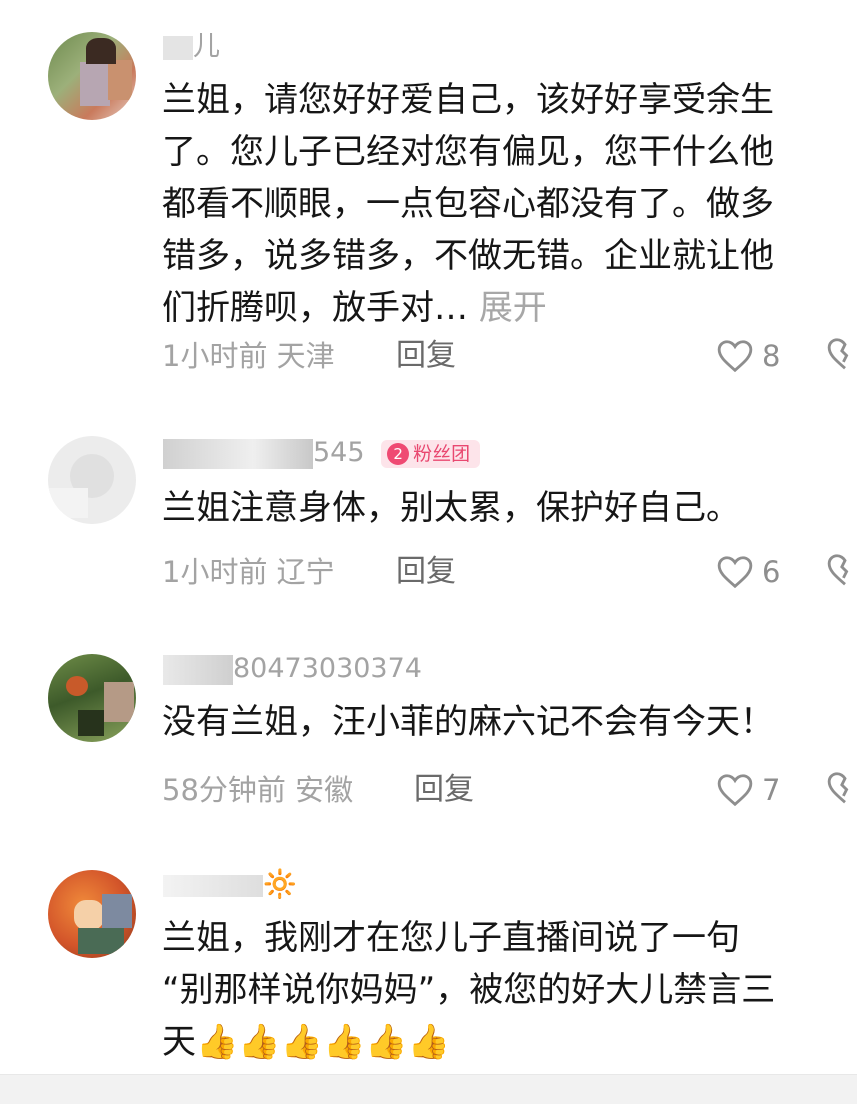 The height and width of the screenshot is (1104, 857). I want to click on comment-line: “别那样说你妈妈”，被您的好大儿禁言三, so click(469, 990).